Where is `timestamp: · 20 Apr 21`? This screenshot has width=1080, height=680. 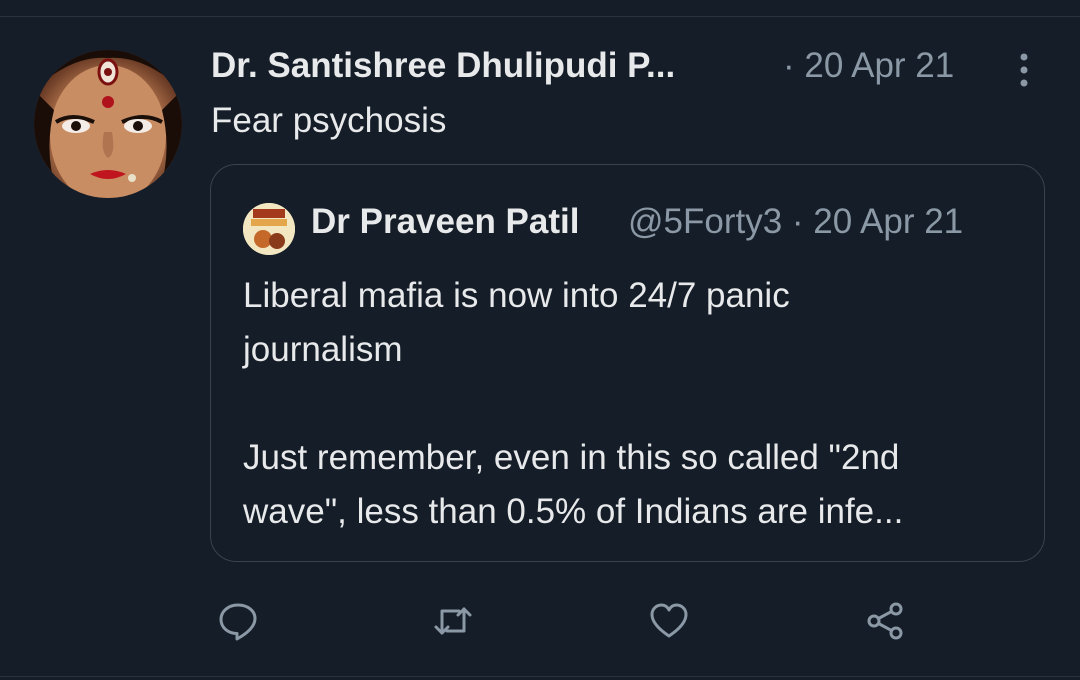 timestamp: · 20 Apr 21 is located at coordinates (868, 66).